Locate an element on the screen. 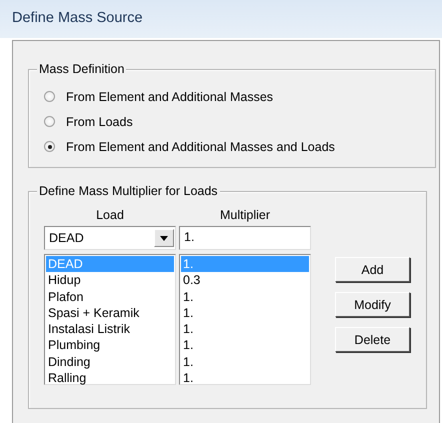 The height and width of the screenshot is (423, 442). load-item: Instalasi Listrik is located at coordinates (110, 329).